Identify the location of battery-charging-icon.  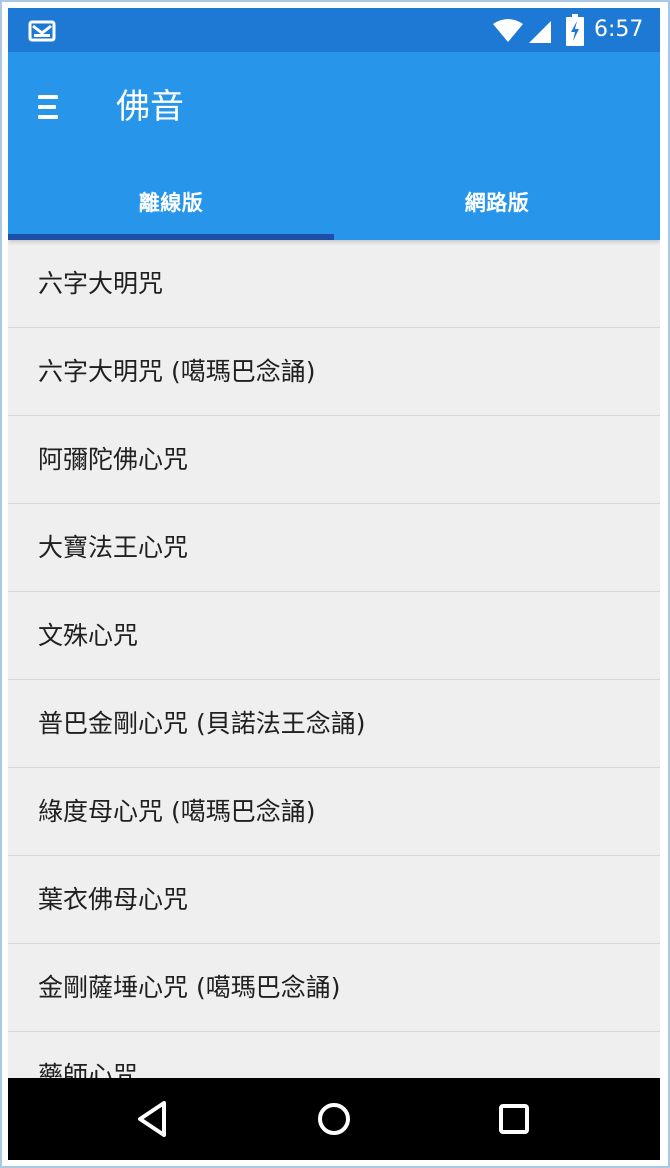
(575, 30).